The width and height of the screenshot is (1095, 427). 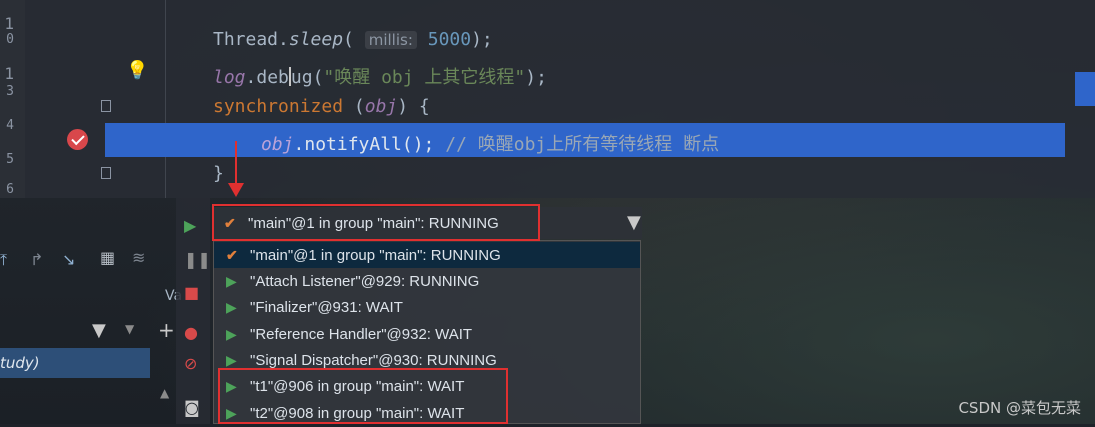 I want to click on code-token: .notifyAll();, so click(x=364, y=144).